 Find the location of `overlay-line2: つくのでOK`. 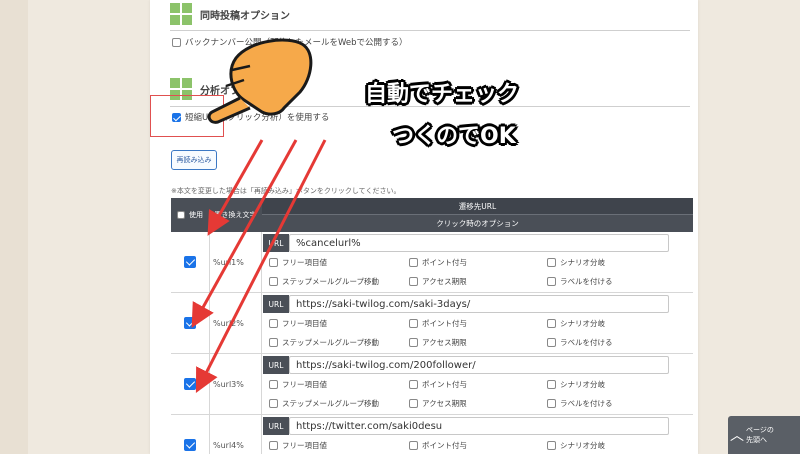

overlay-line2: つくのでOK is located at coordinates (454, 136).